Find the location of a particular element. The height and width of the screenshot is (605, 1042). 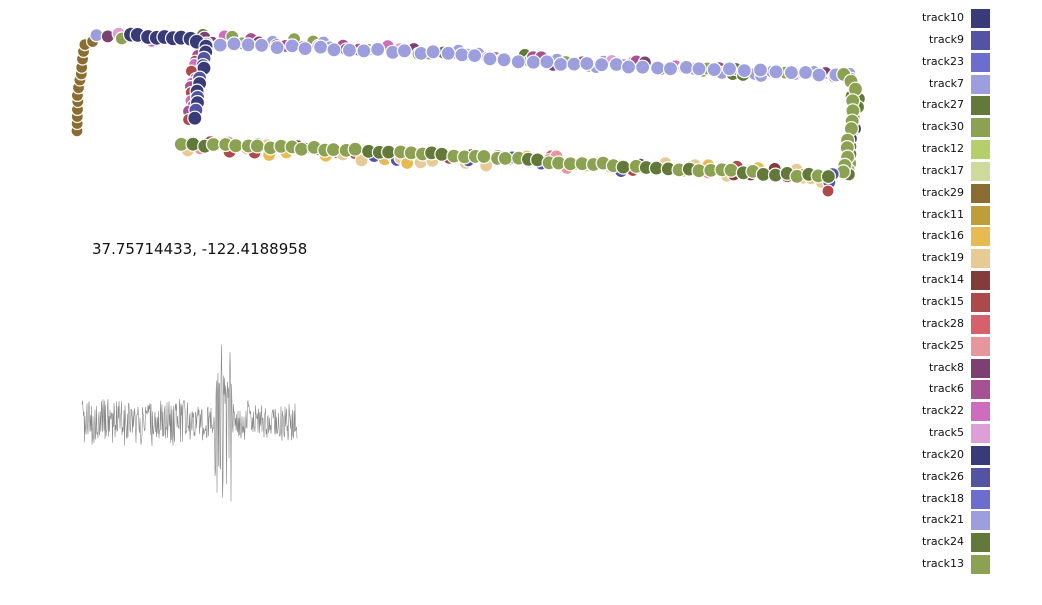

waveform-line is located at coordinates (189, 423).